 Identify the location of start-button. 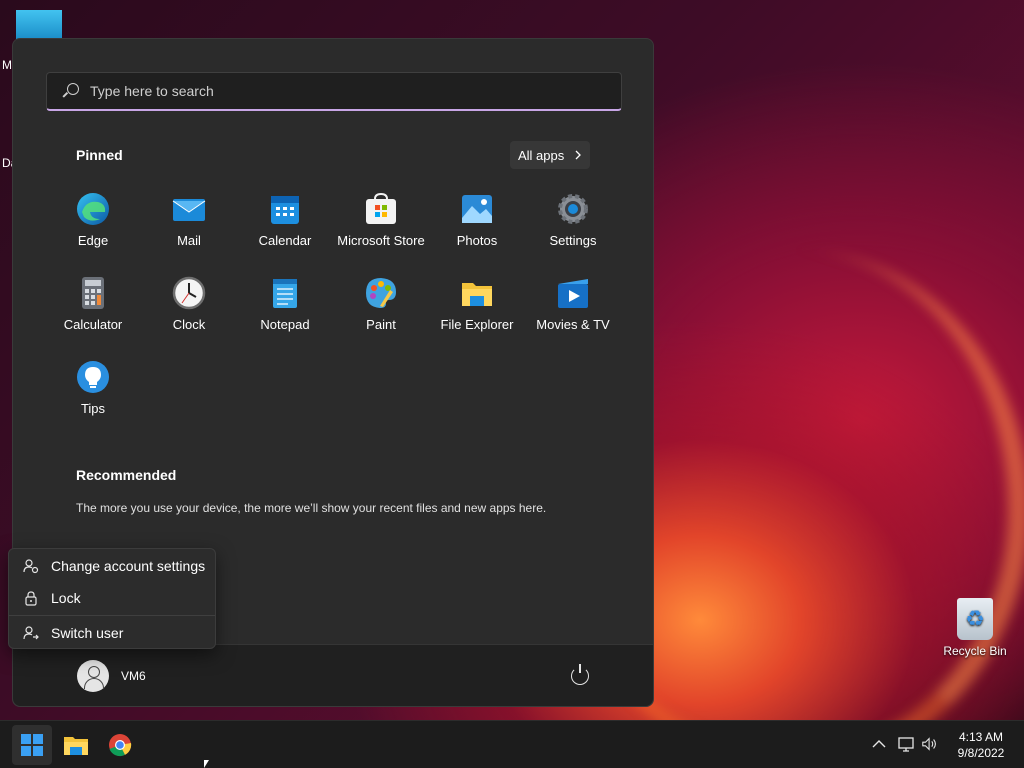
(32, 745).